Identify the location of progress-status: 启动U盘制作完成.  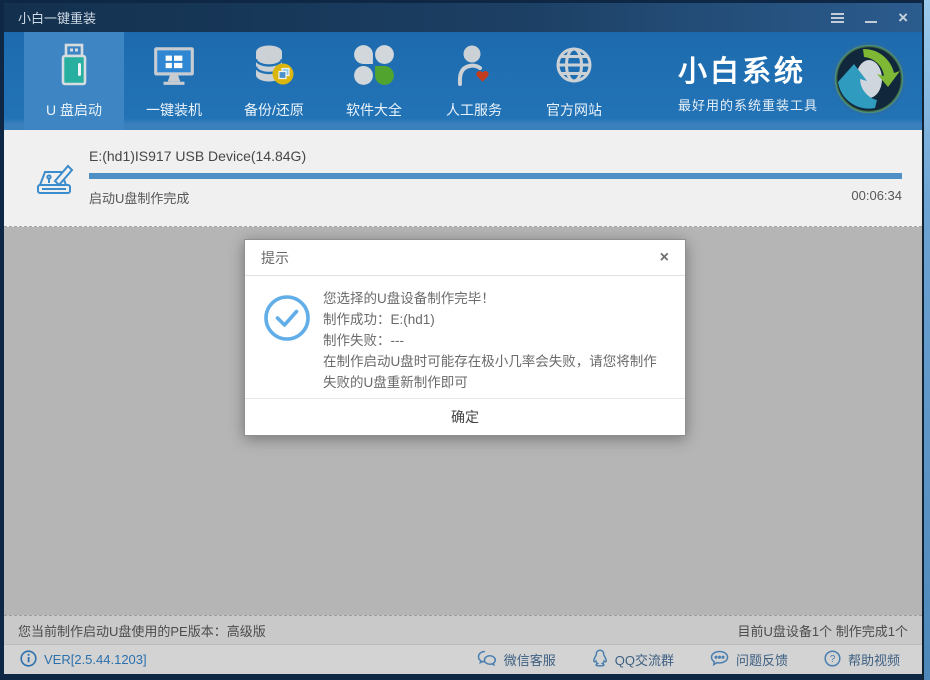
(139, 198).